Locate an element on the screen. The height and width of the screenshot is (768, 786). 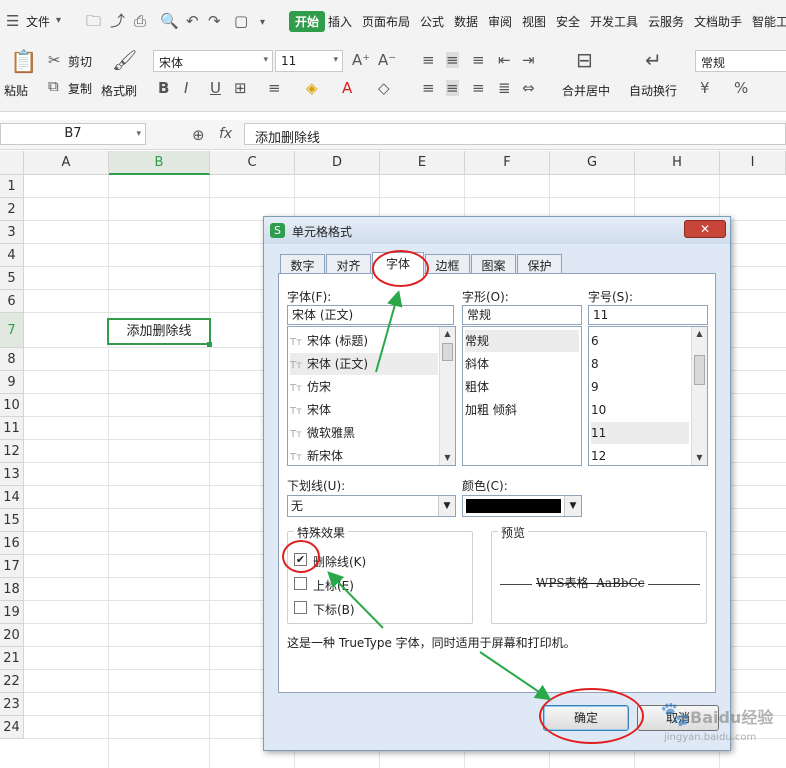
row-header: 24 is located at coordinates (12, 727).